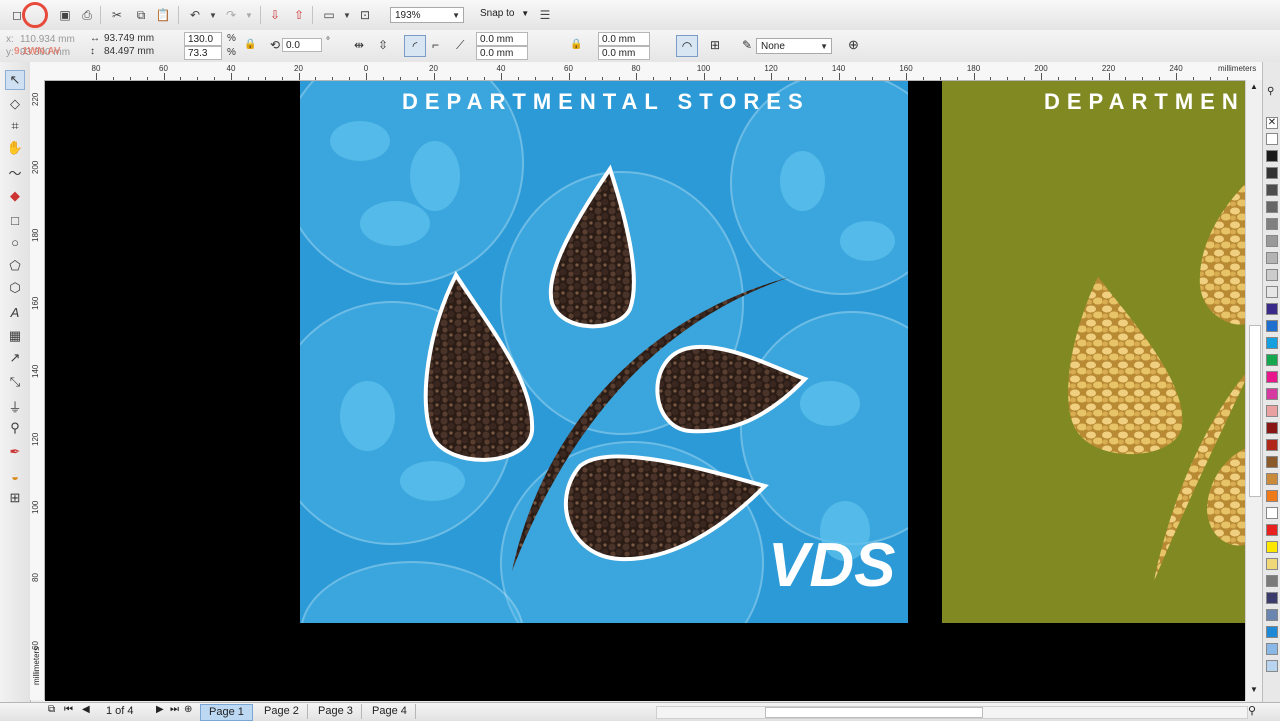  What do you see at coordinates (359, 45) in the screenshot?
I see `mirror-horizontal-icon: ⇹` at bounding box center [359, 45].